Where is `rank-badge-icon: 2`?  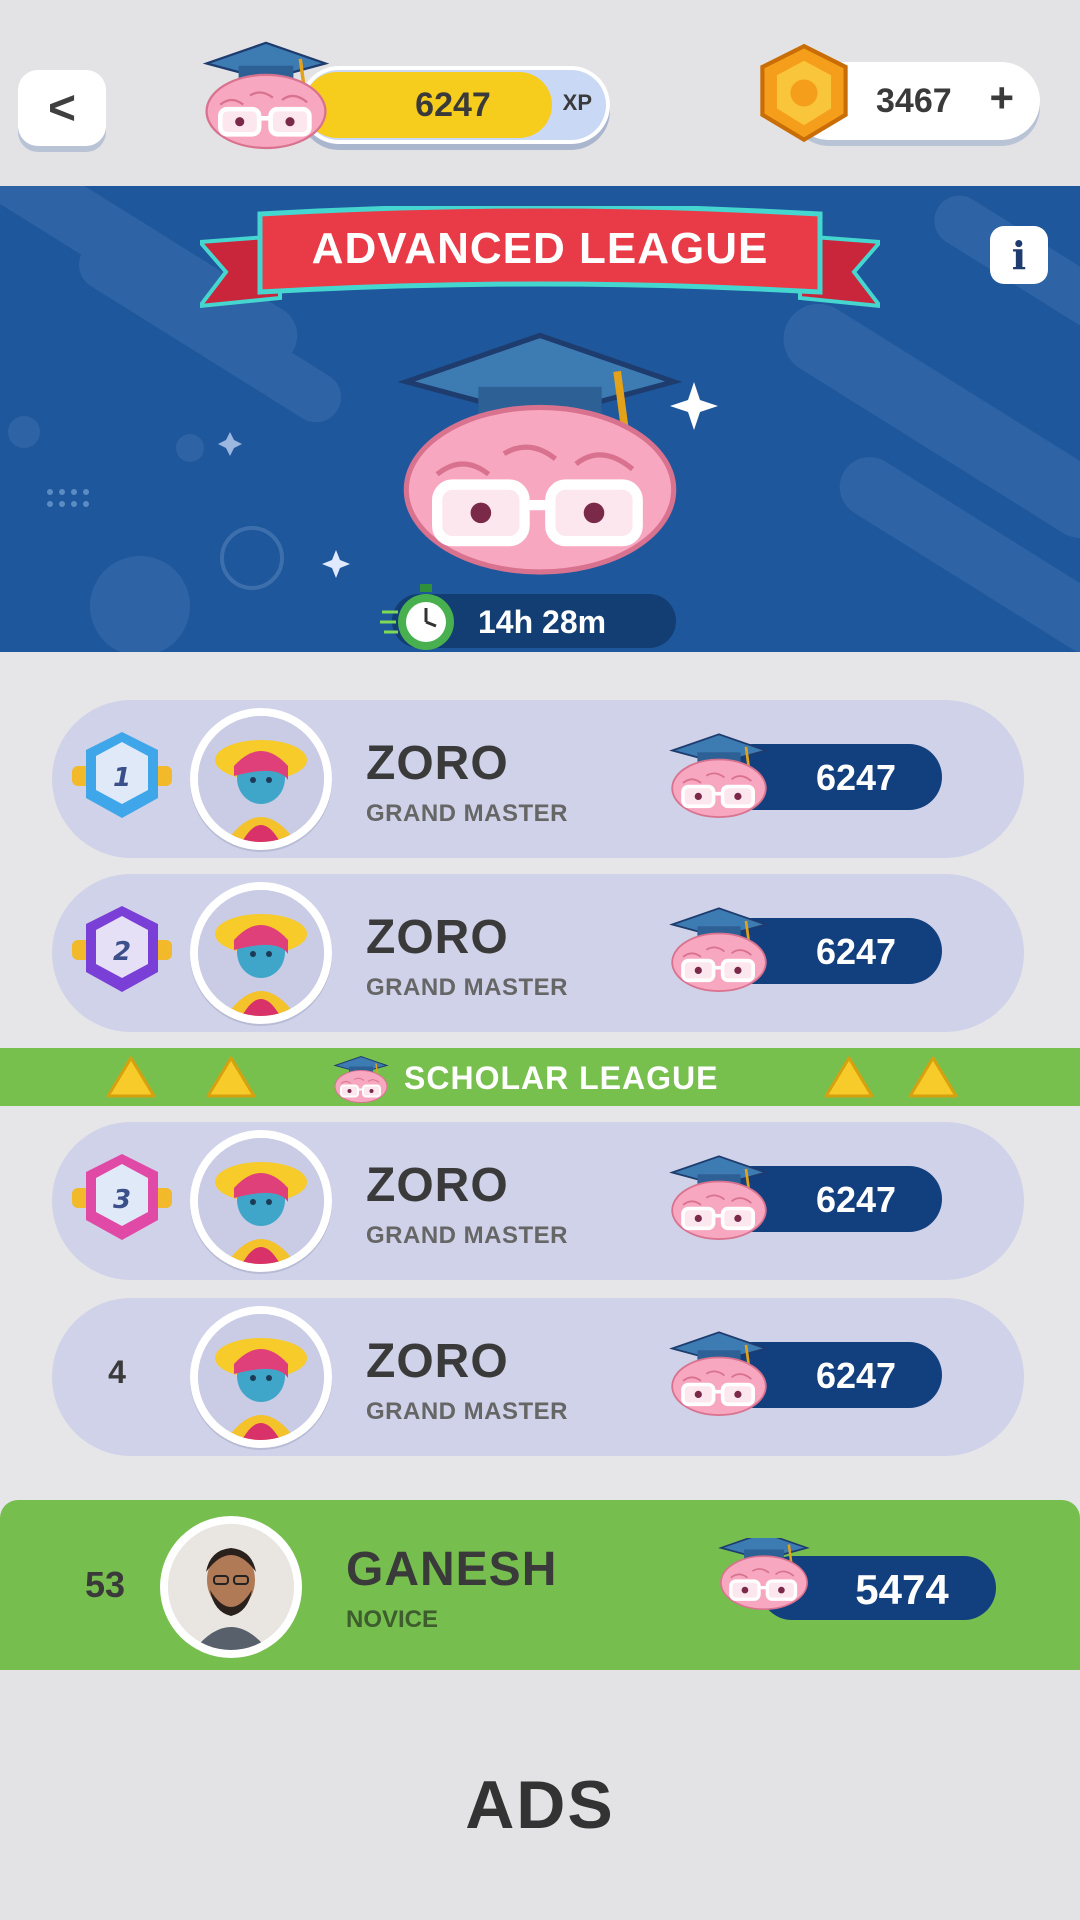 rank-badge-icon: 2 is located at coordinates (122, 949).